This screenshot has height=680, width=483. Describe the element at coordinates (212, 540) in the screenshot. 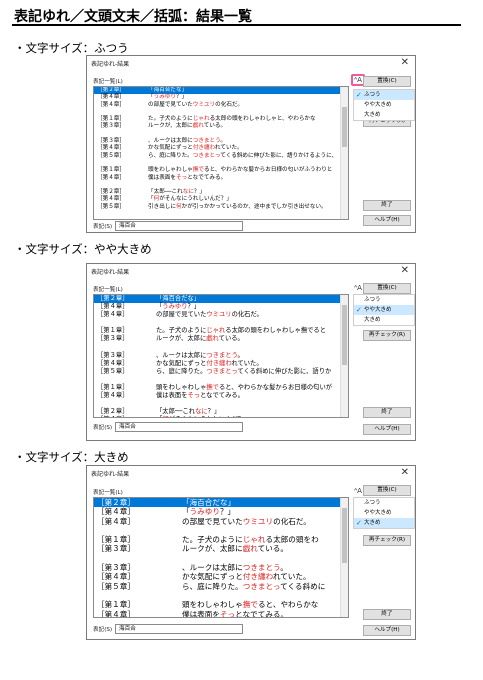

I see `context-fragment: た。子犬のように` at that location.